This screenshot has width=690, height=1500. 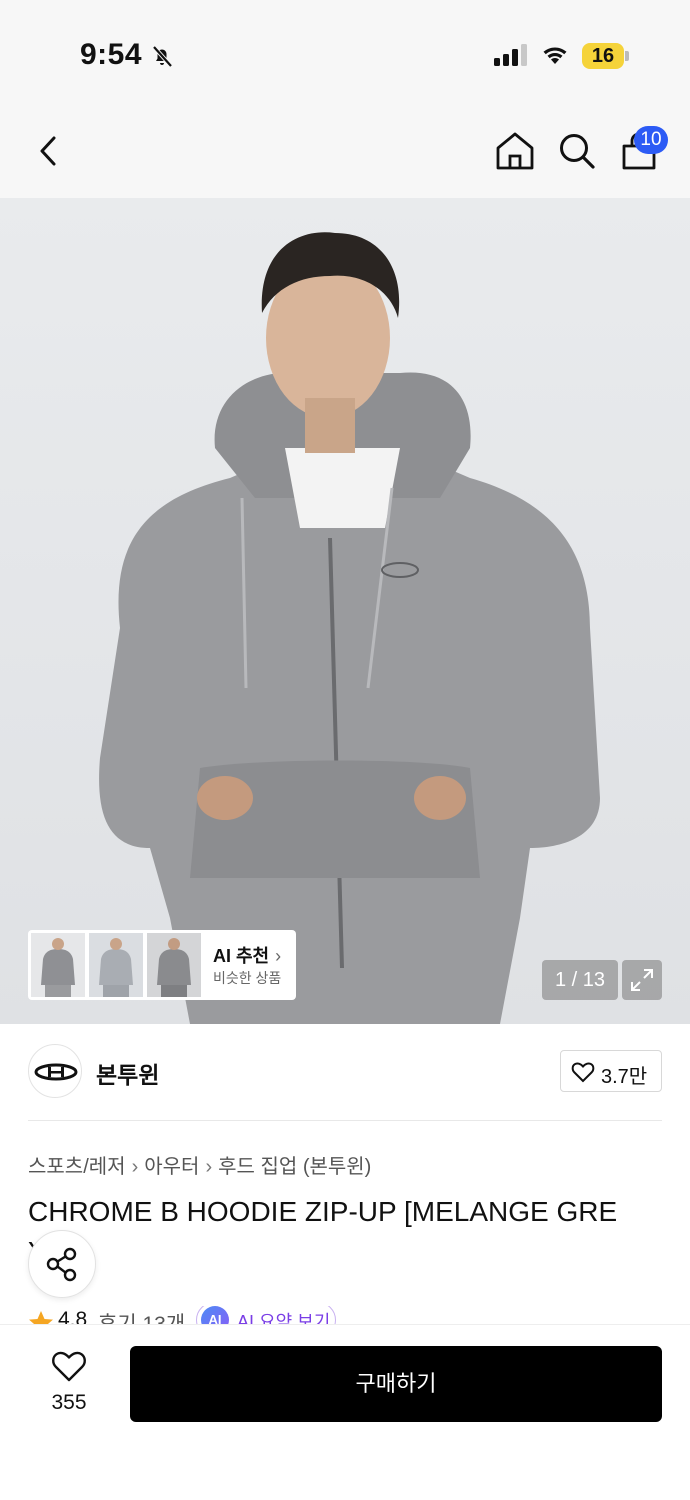 I want to click on share-button, so click(x=62, y=1264).